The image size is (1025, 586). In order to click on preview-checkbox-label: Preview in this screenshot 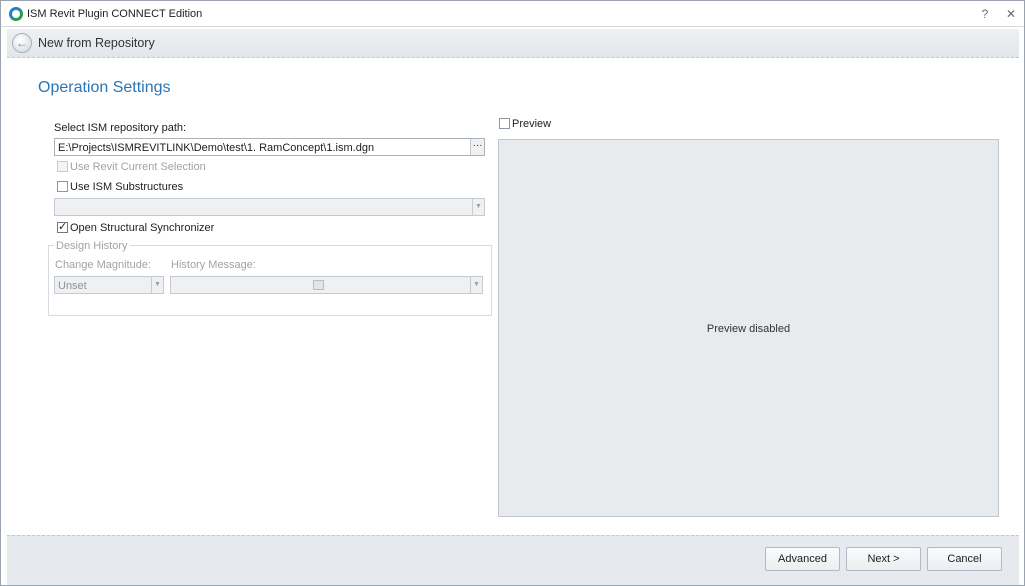, I will do `click(532, 124)`.